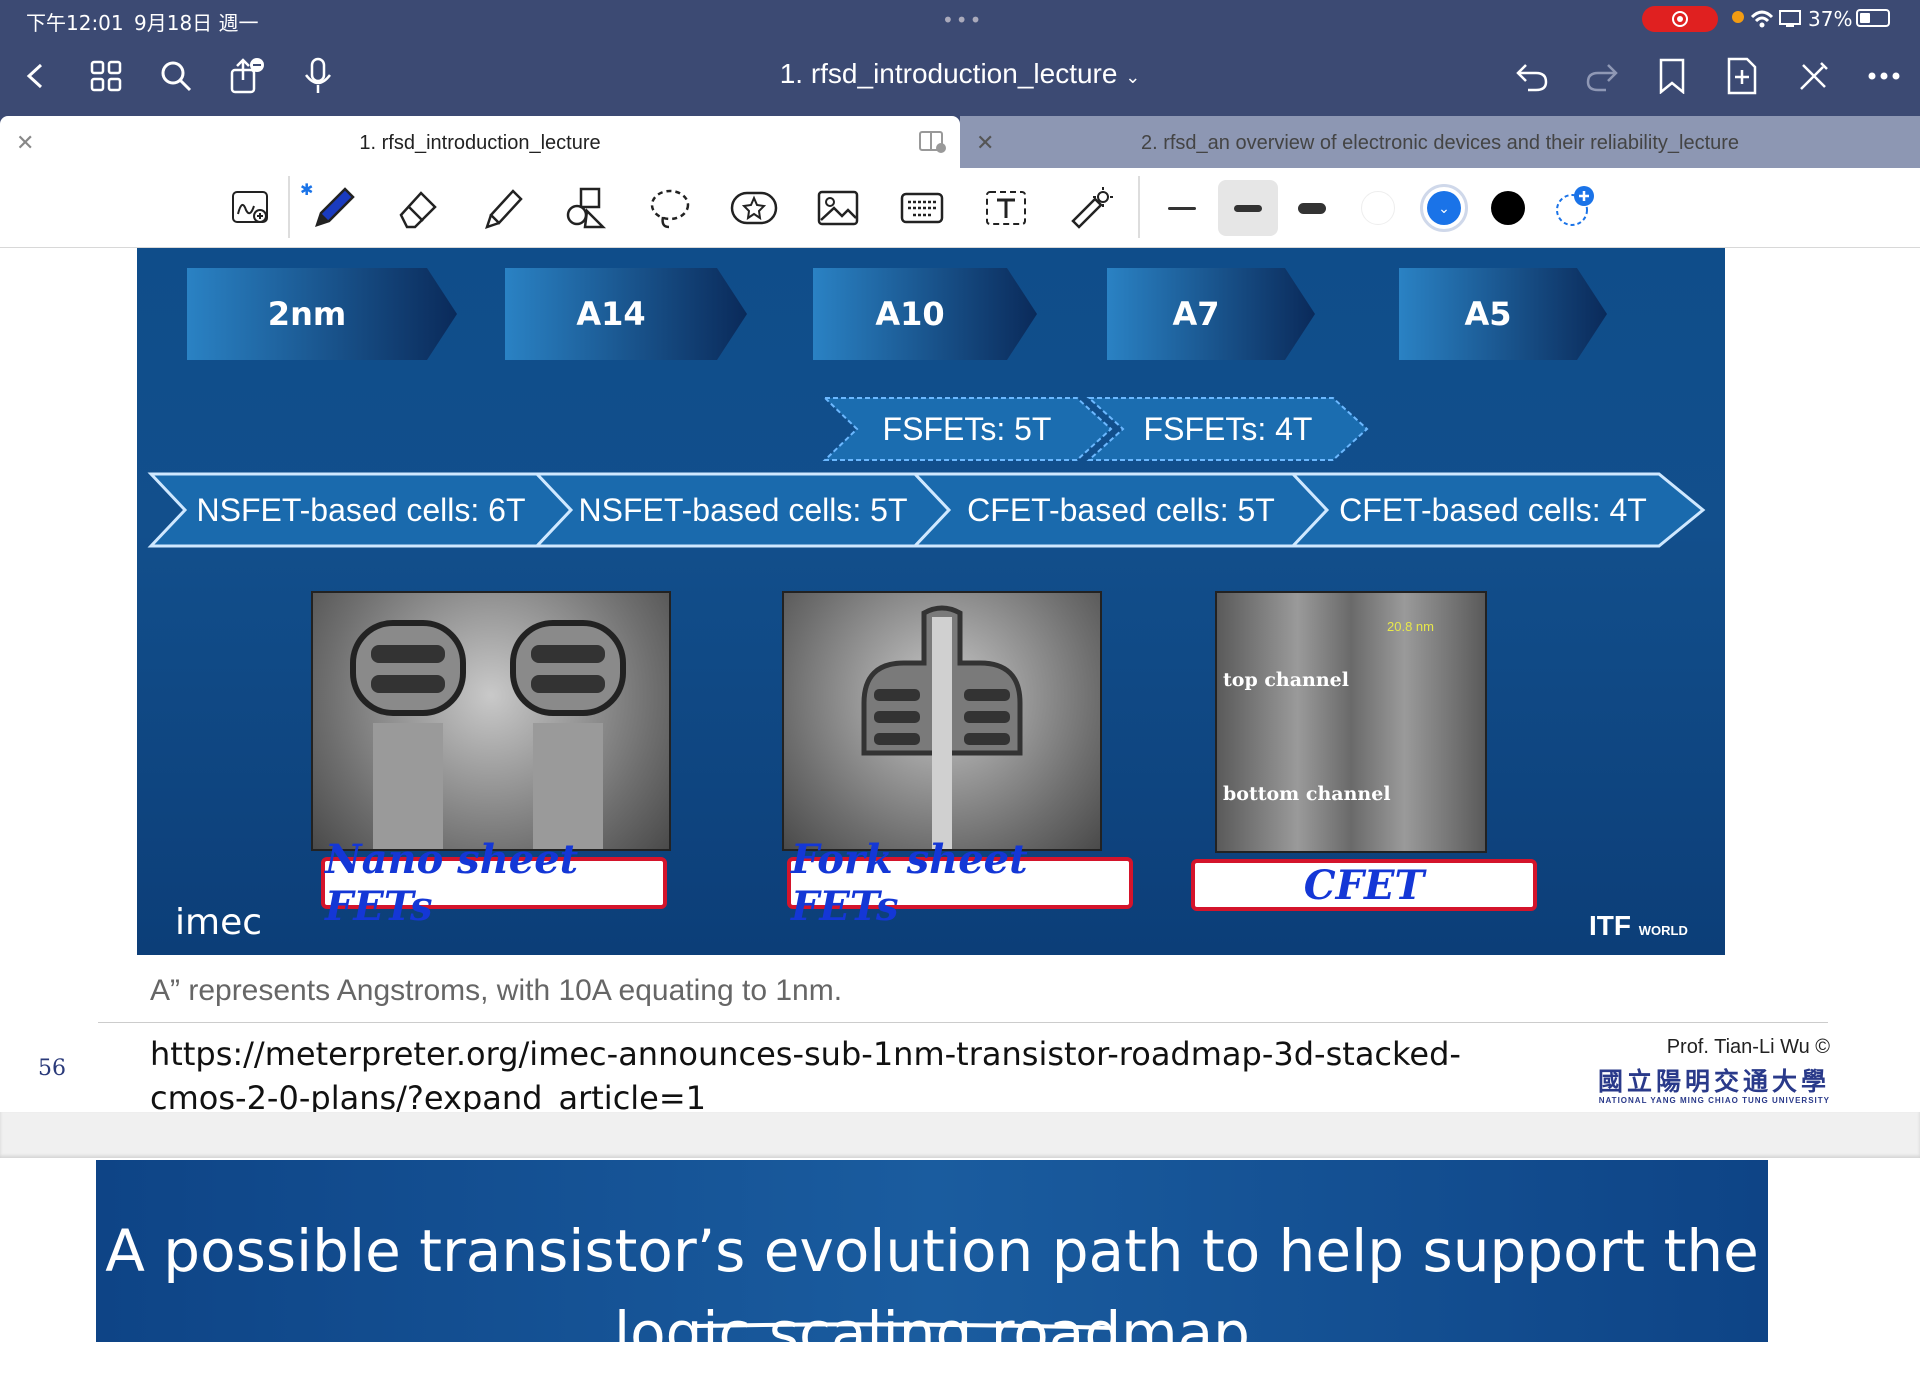  What do you see at coordinates (1006, 208) in the screenshot?
I see `text-icon` at bounding box center [1006, 208].